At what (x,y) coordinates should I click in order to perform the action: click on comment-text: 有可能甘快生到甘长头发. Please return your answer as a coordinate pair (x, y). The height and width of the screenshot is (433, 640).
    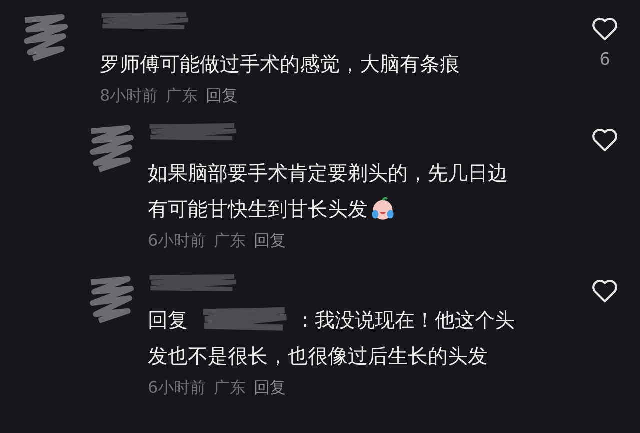
    Looking at the image, I should click on (258, 209).